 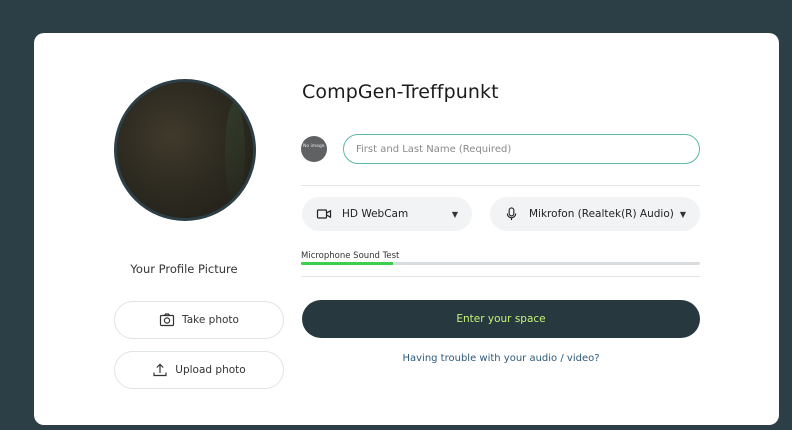 I want to click on upload-photo-label: Upload photo, so click(x=210, y=370).